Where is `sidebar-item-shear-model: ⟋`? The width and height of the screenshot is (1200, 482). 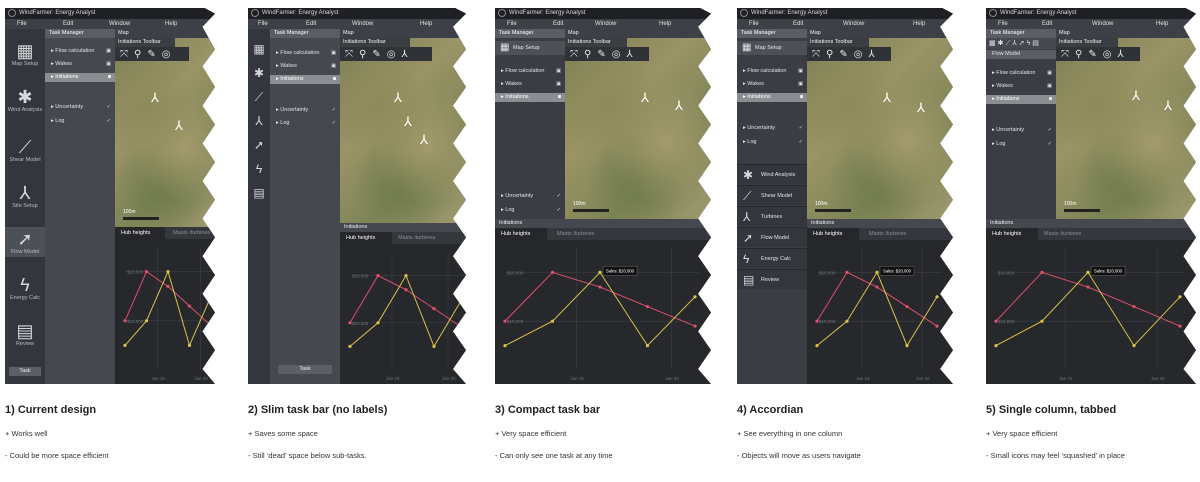
sidebar-item-shear-model: ⟋ is located at coordinates (259, 97).